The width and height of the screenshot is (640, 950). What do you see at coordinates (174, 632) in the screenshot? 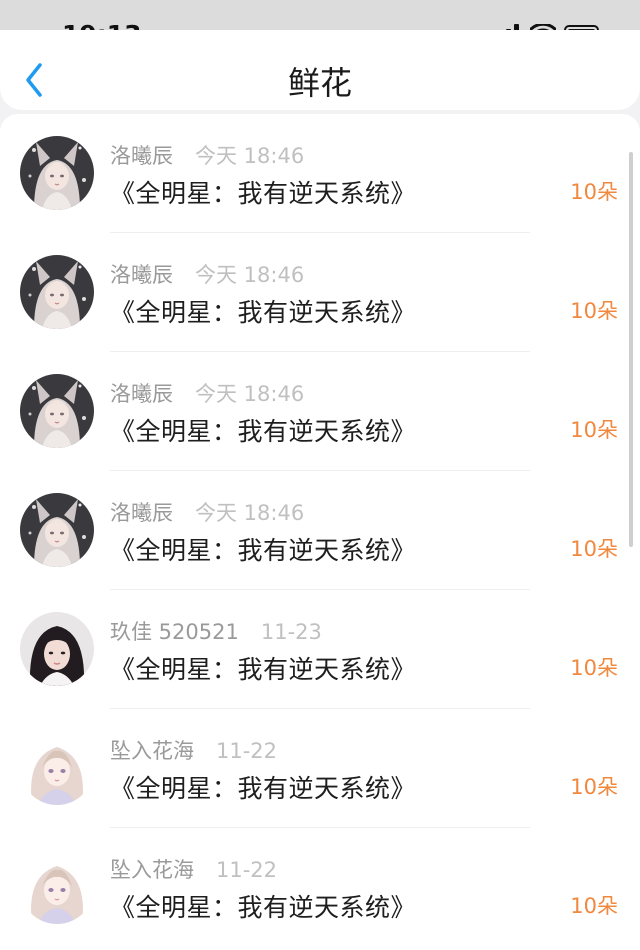
I see `user-name: 玖佳 520521` at bounding box center [174, 632].